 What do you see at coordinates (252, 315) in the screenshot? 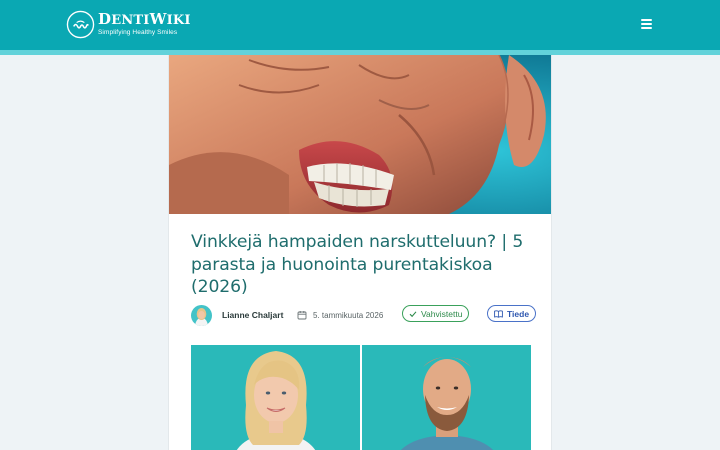
I see `author-name: Lianne Chaljart` at bounding box center [252, 315].